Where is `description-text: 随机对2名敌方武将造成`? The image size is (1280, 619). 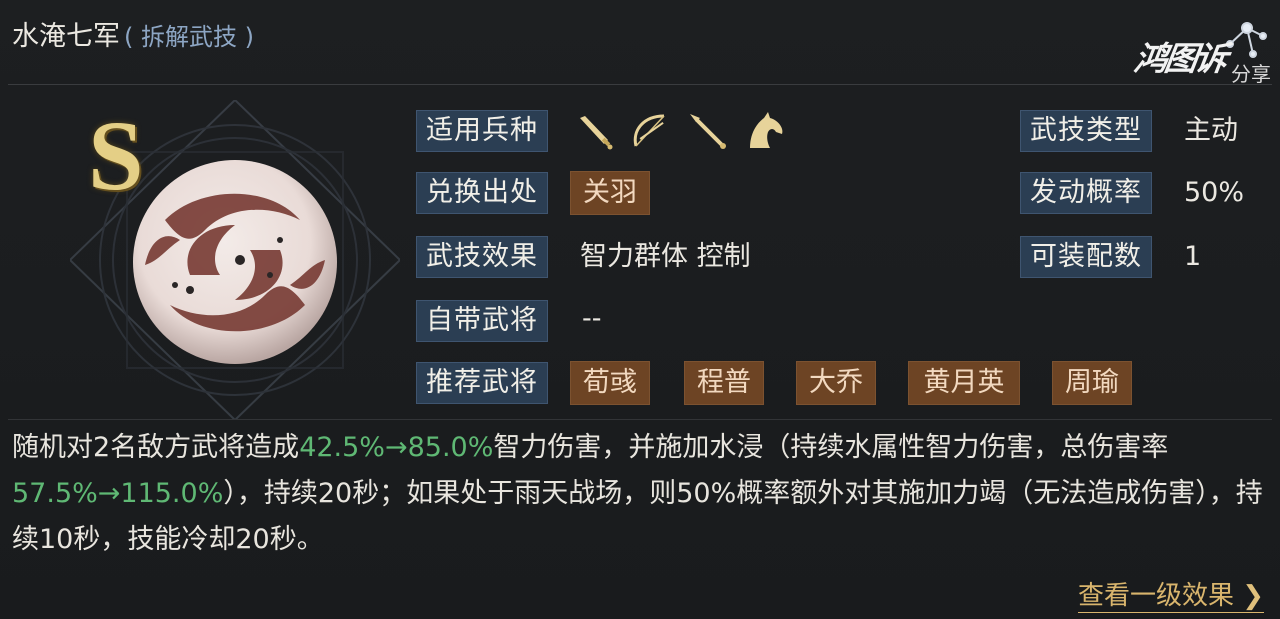 description-text: 随机对2名敌方武将造成 is located at coordinates (156, 447).